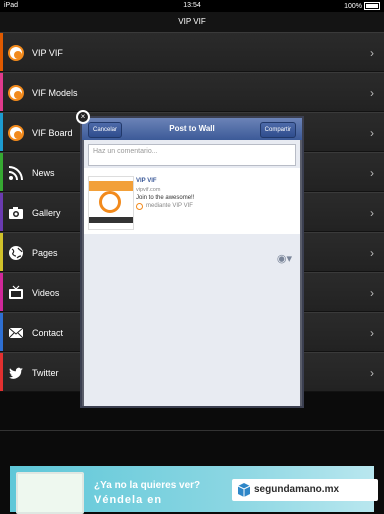 This screenshot has height=514, width=384. What do you see at coordinates (372, 6) in the screenshot?
I see `battery-icon` at bounding box center [372, 6].